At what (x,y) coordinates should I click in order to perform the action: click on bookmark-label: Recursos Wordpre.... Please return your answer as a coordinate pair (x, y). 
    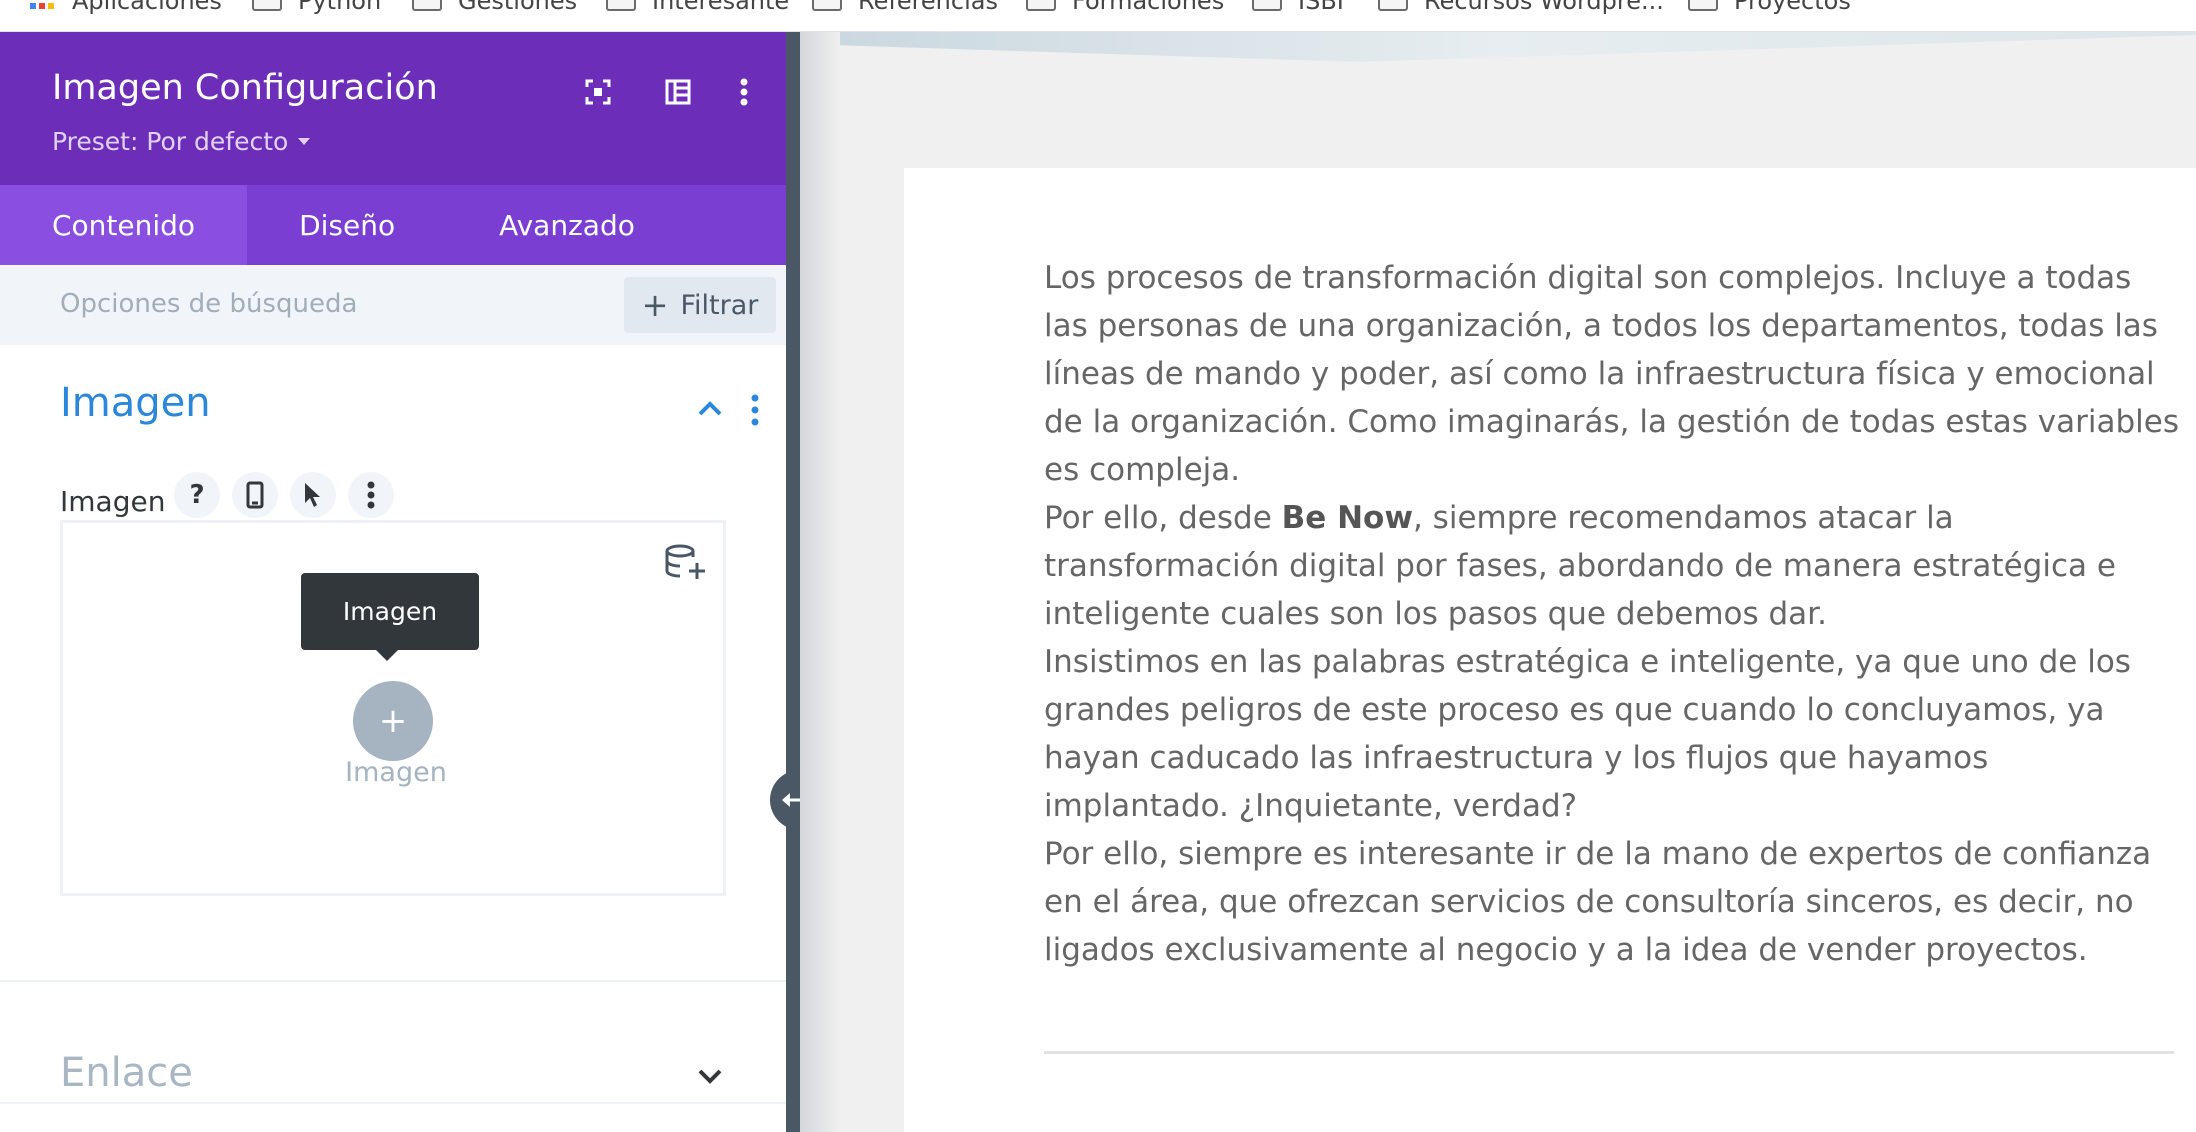
    Looking at the image, I should click on (1544, 7).